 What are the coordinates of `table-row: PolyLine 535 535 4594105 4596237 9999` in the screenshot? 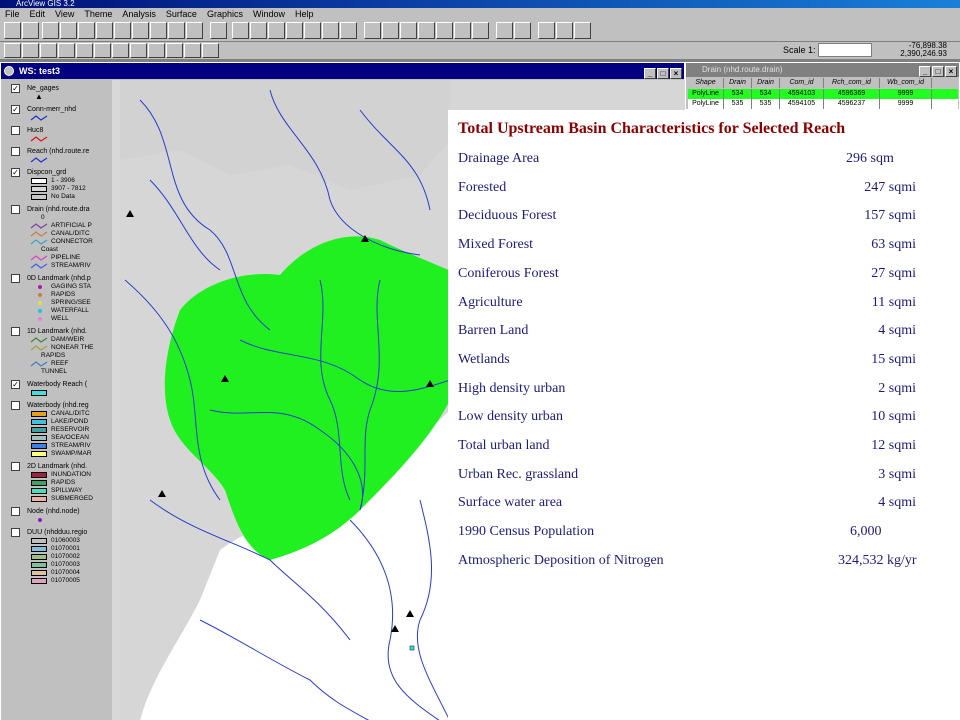 It's located at (823, 104).